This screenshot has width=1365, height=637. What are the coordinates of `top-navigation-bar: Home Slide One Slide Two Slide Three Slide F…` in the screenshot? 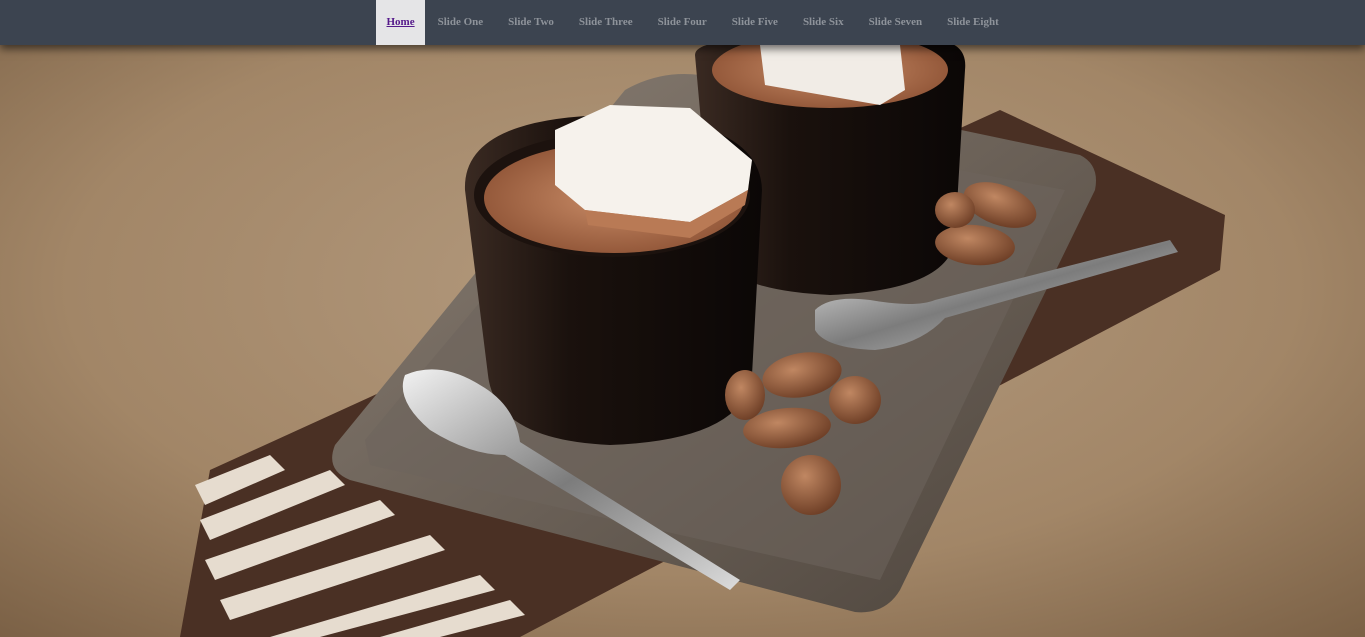 It's located at (682, 22).